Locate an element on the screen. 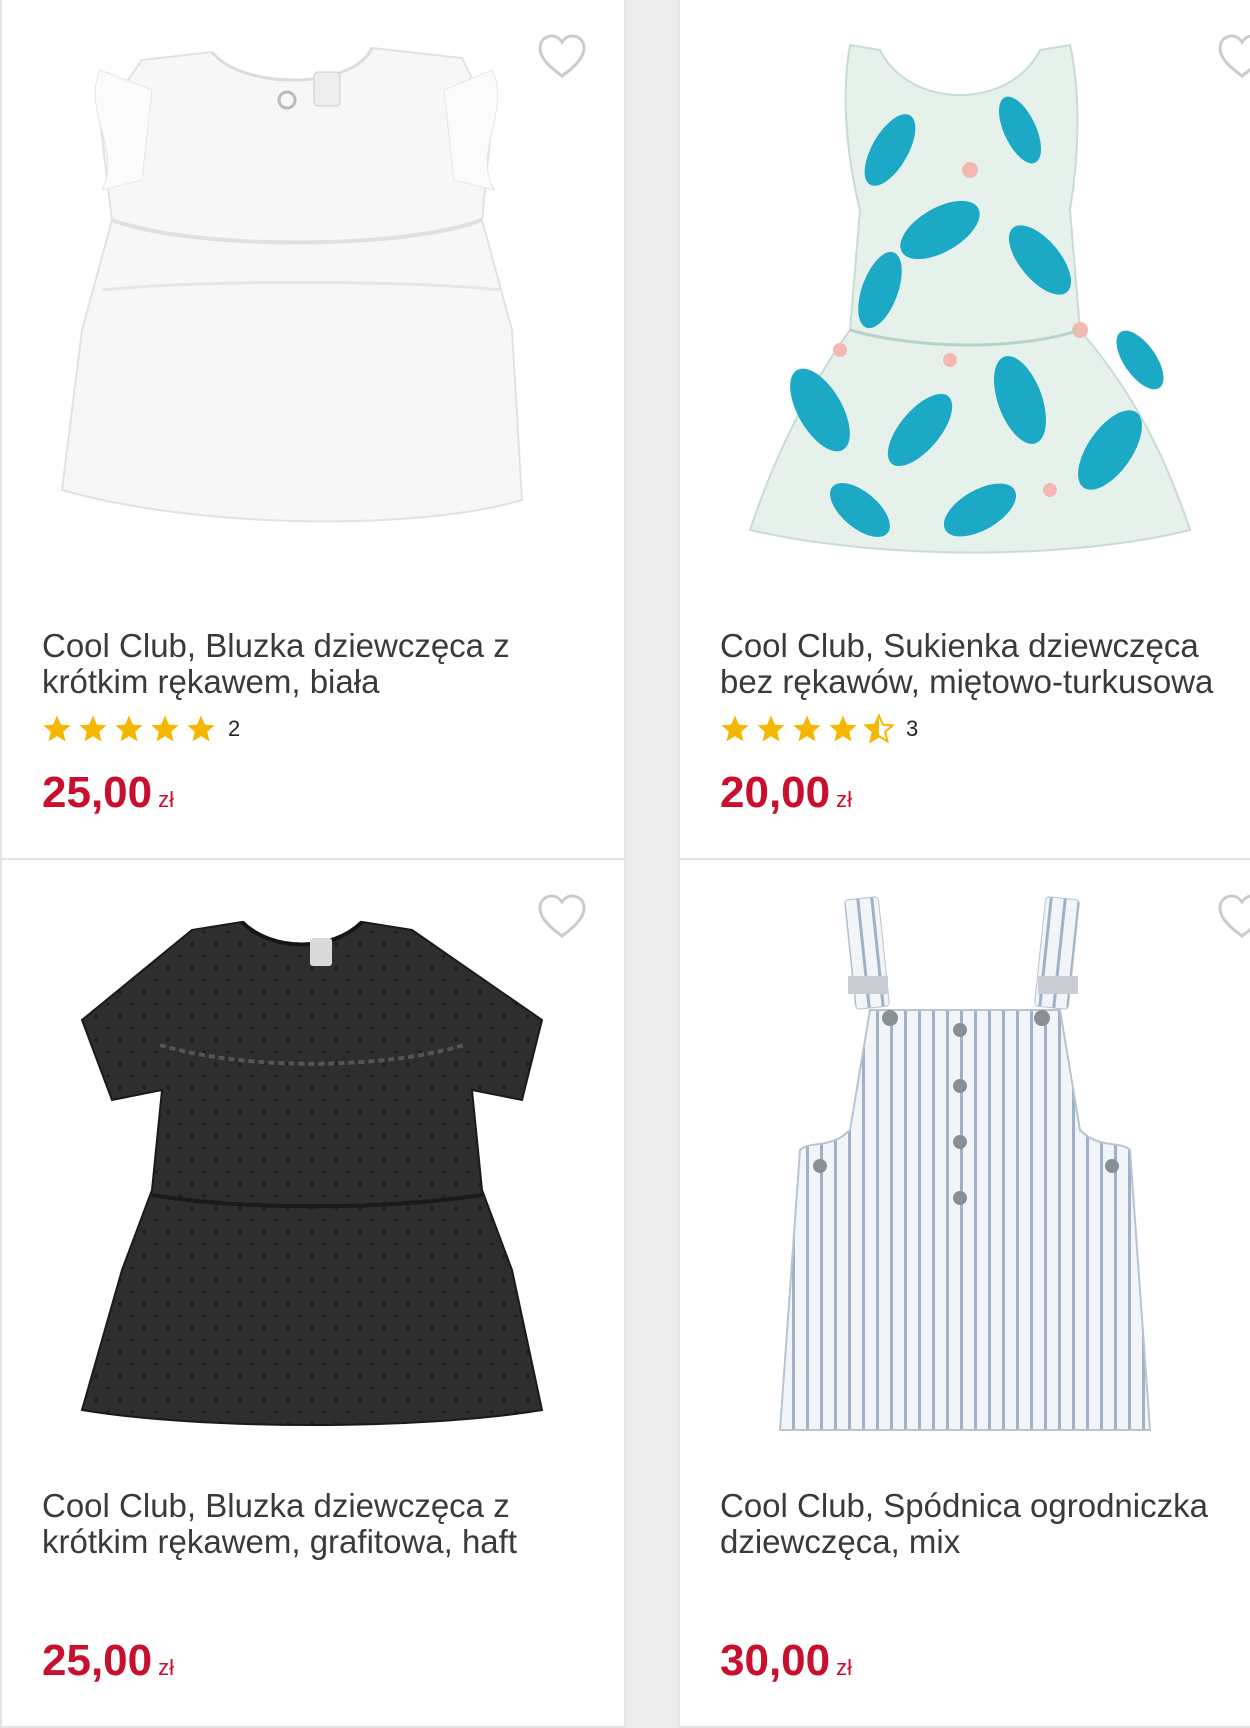 This screenshot has width=1250, height=1728. product-title-line2: krótkim rękawem, biała is located at coordinates (211, 681).